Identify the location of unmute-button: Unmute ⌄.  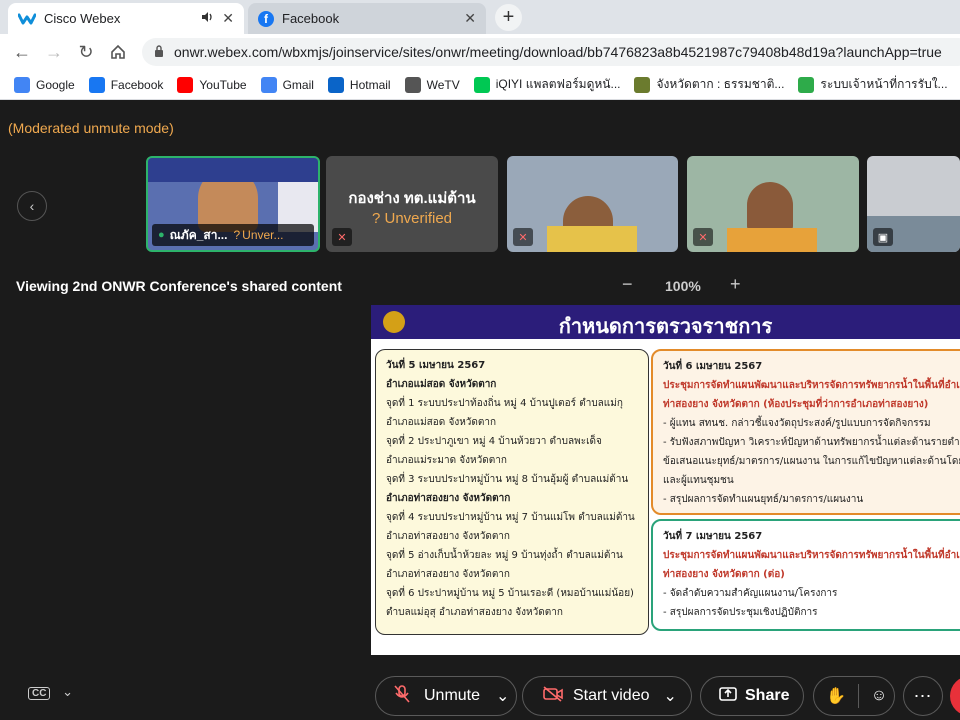
(446, 696).